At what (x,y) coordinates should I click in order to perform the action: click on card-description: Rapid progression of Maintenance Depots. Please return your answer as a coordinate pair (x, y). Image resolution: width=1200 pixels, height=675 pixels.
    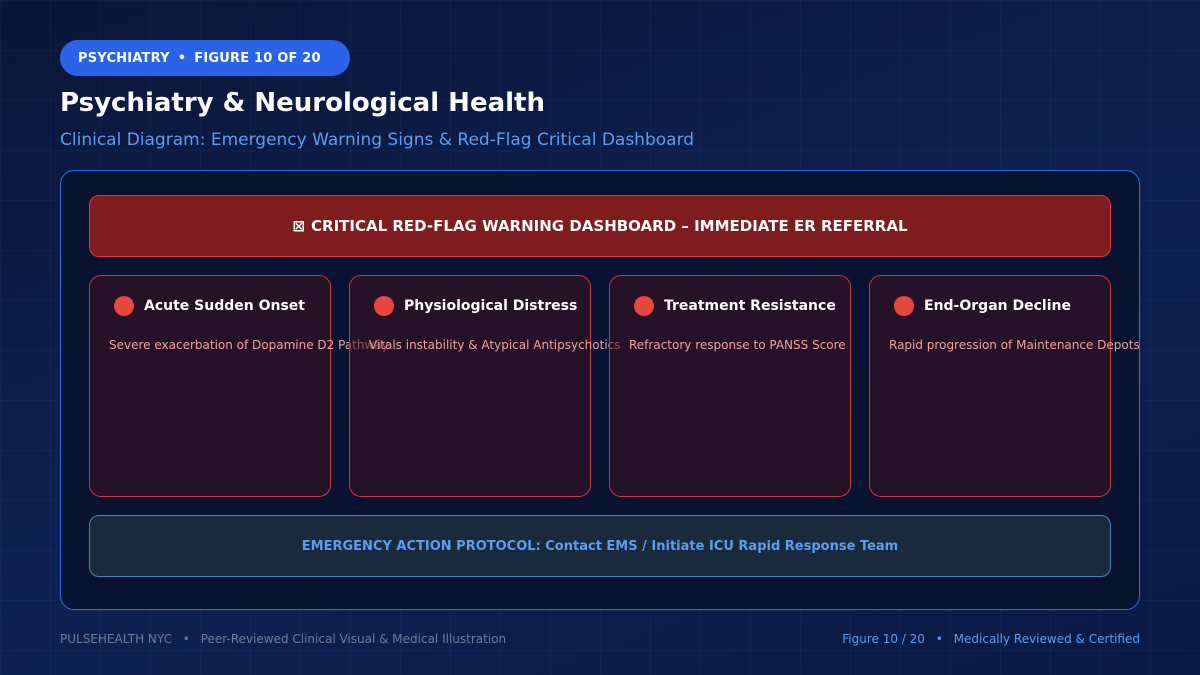
    Looking at the image, I should click on (1014, 345).